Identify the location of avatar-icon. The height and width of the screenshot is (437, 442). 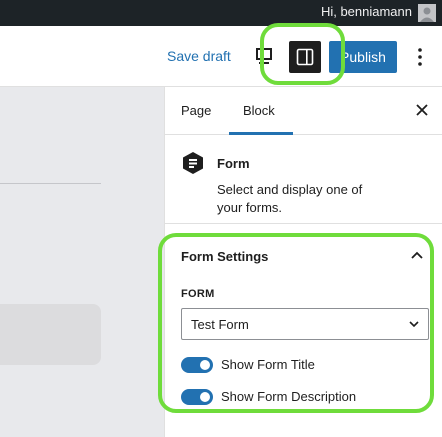
(427, 13).